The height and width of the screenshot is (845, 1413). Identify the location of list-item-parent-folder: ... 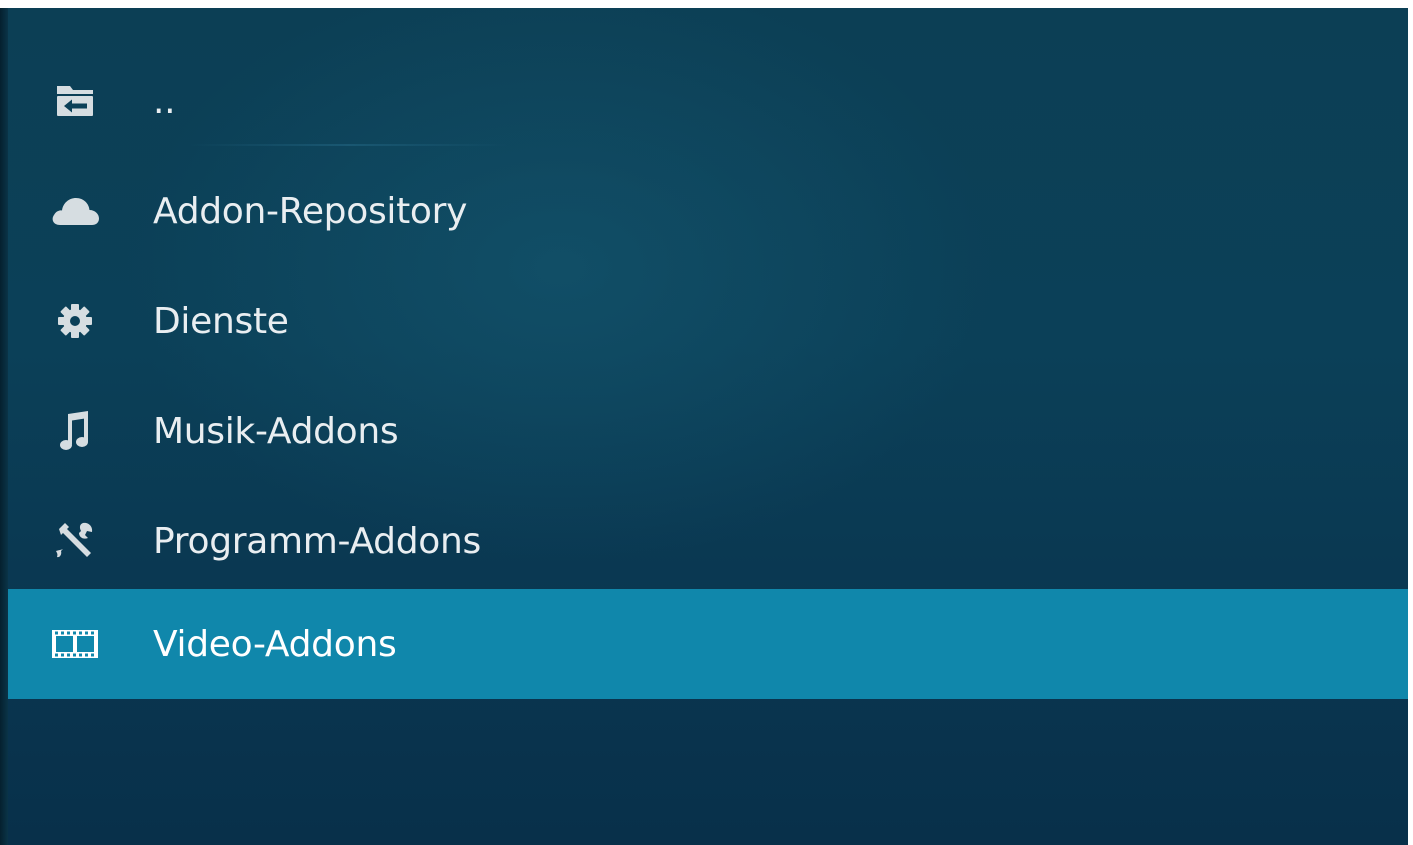
(708, 101).